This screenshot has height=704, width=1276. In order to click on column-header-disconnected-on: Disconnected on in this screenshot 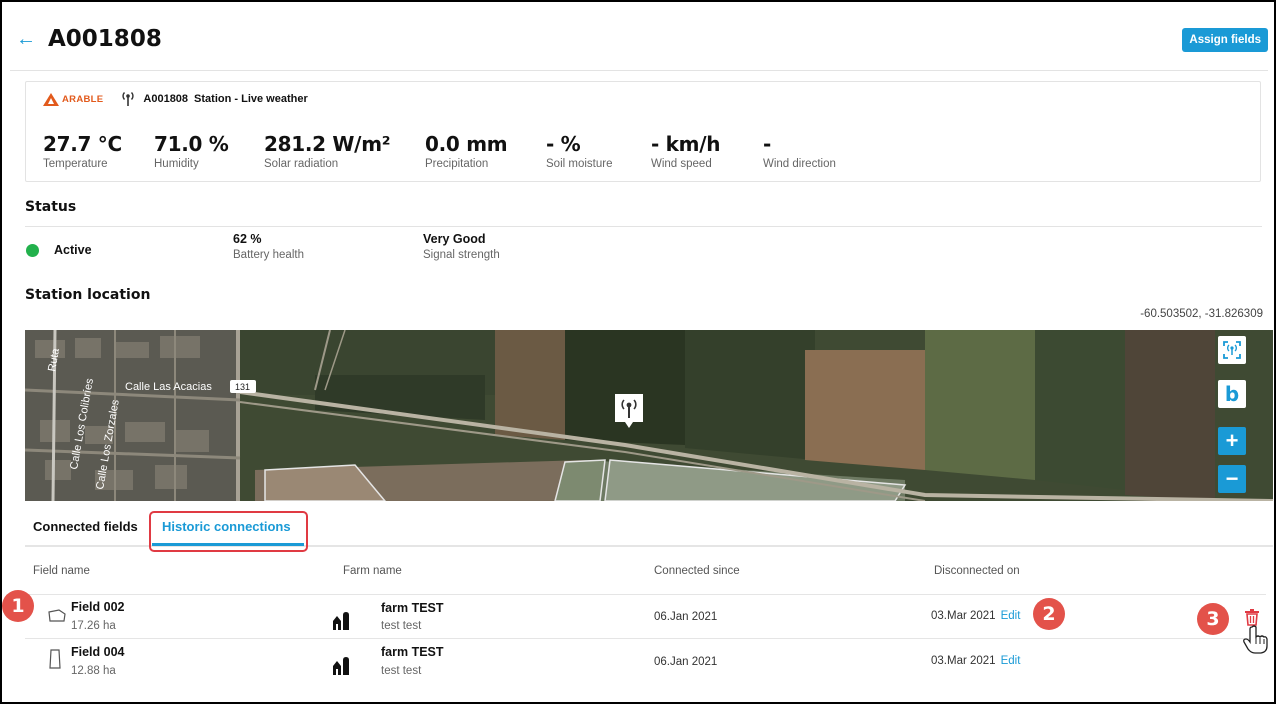, I will do `click(977, 571)`.